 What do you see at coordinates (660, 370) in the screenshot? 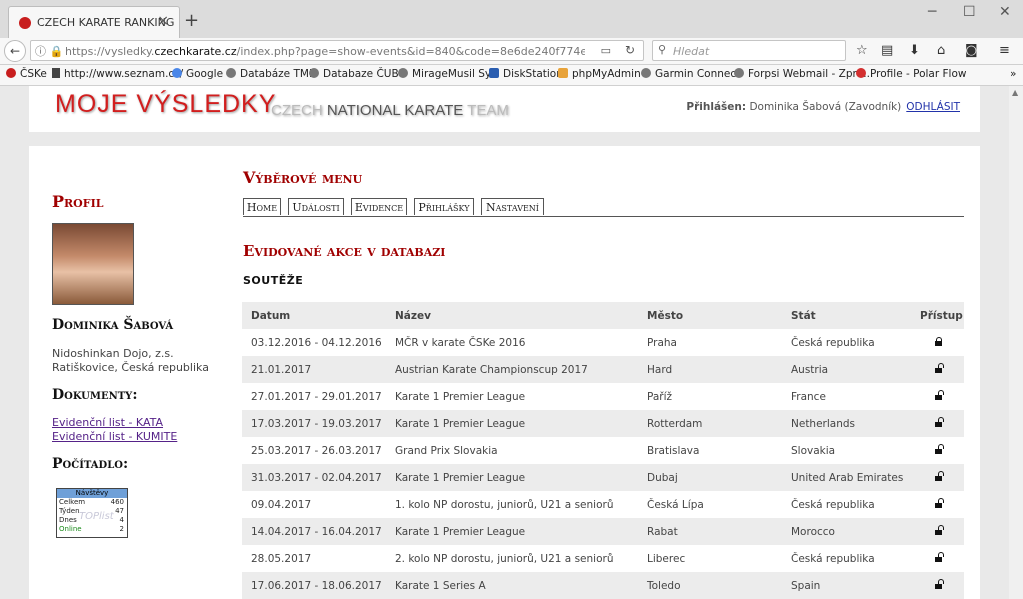
I see `cell-city: Hard` at bounding box center [660, 370].